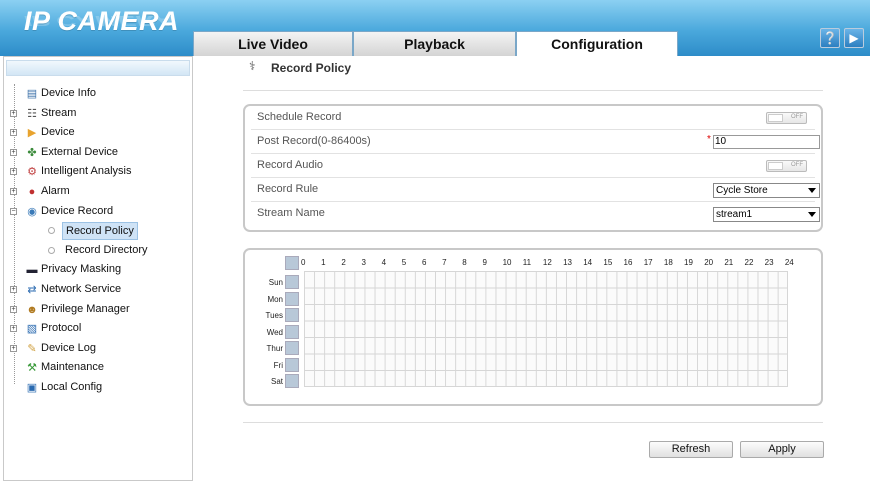  What do you see at coordinates (527, 262) in the screenshot?
I see `hour-label: 11` at bounding box center [527, 262].